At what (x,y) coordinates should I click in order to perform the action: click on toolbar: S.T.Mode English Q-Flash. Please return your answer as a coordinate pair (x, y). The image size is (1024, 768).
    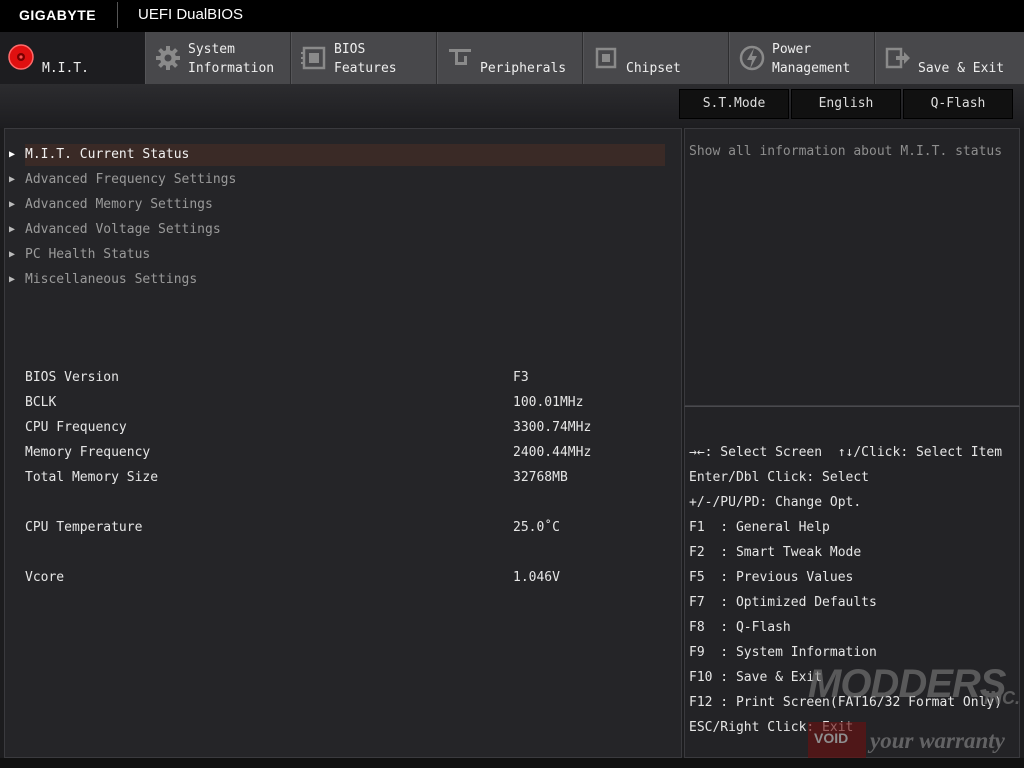
    Looking at the image, I should click on (512, 106).